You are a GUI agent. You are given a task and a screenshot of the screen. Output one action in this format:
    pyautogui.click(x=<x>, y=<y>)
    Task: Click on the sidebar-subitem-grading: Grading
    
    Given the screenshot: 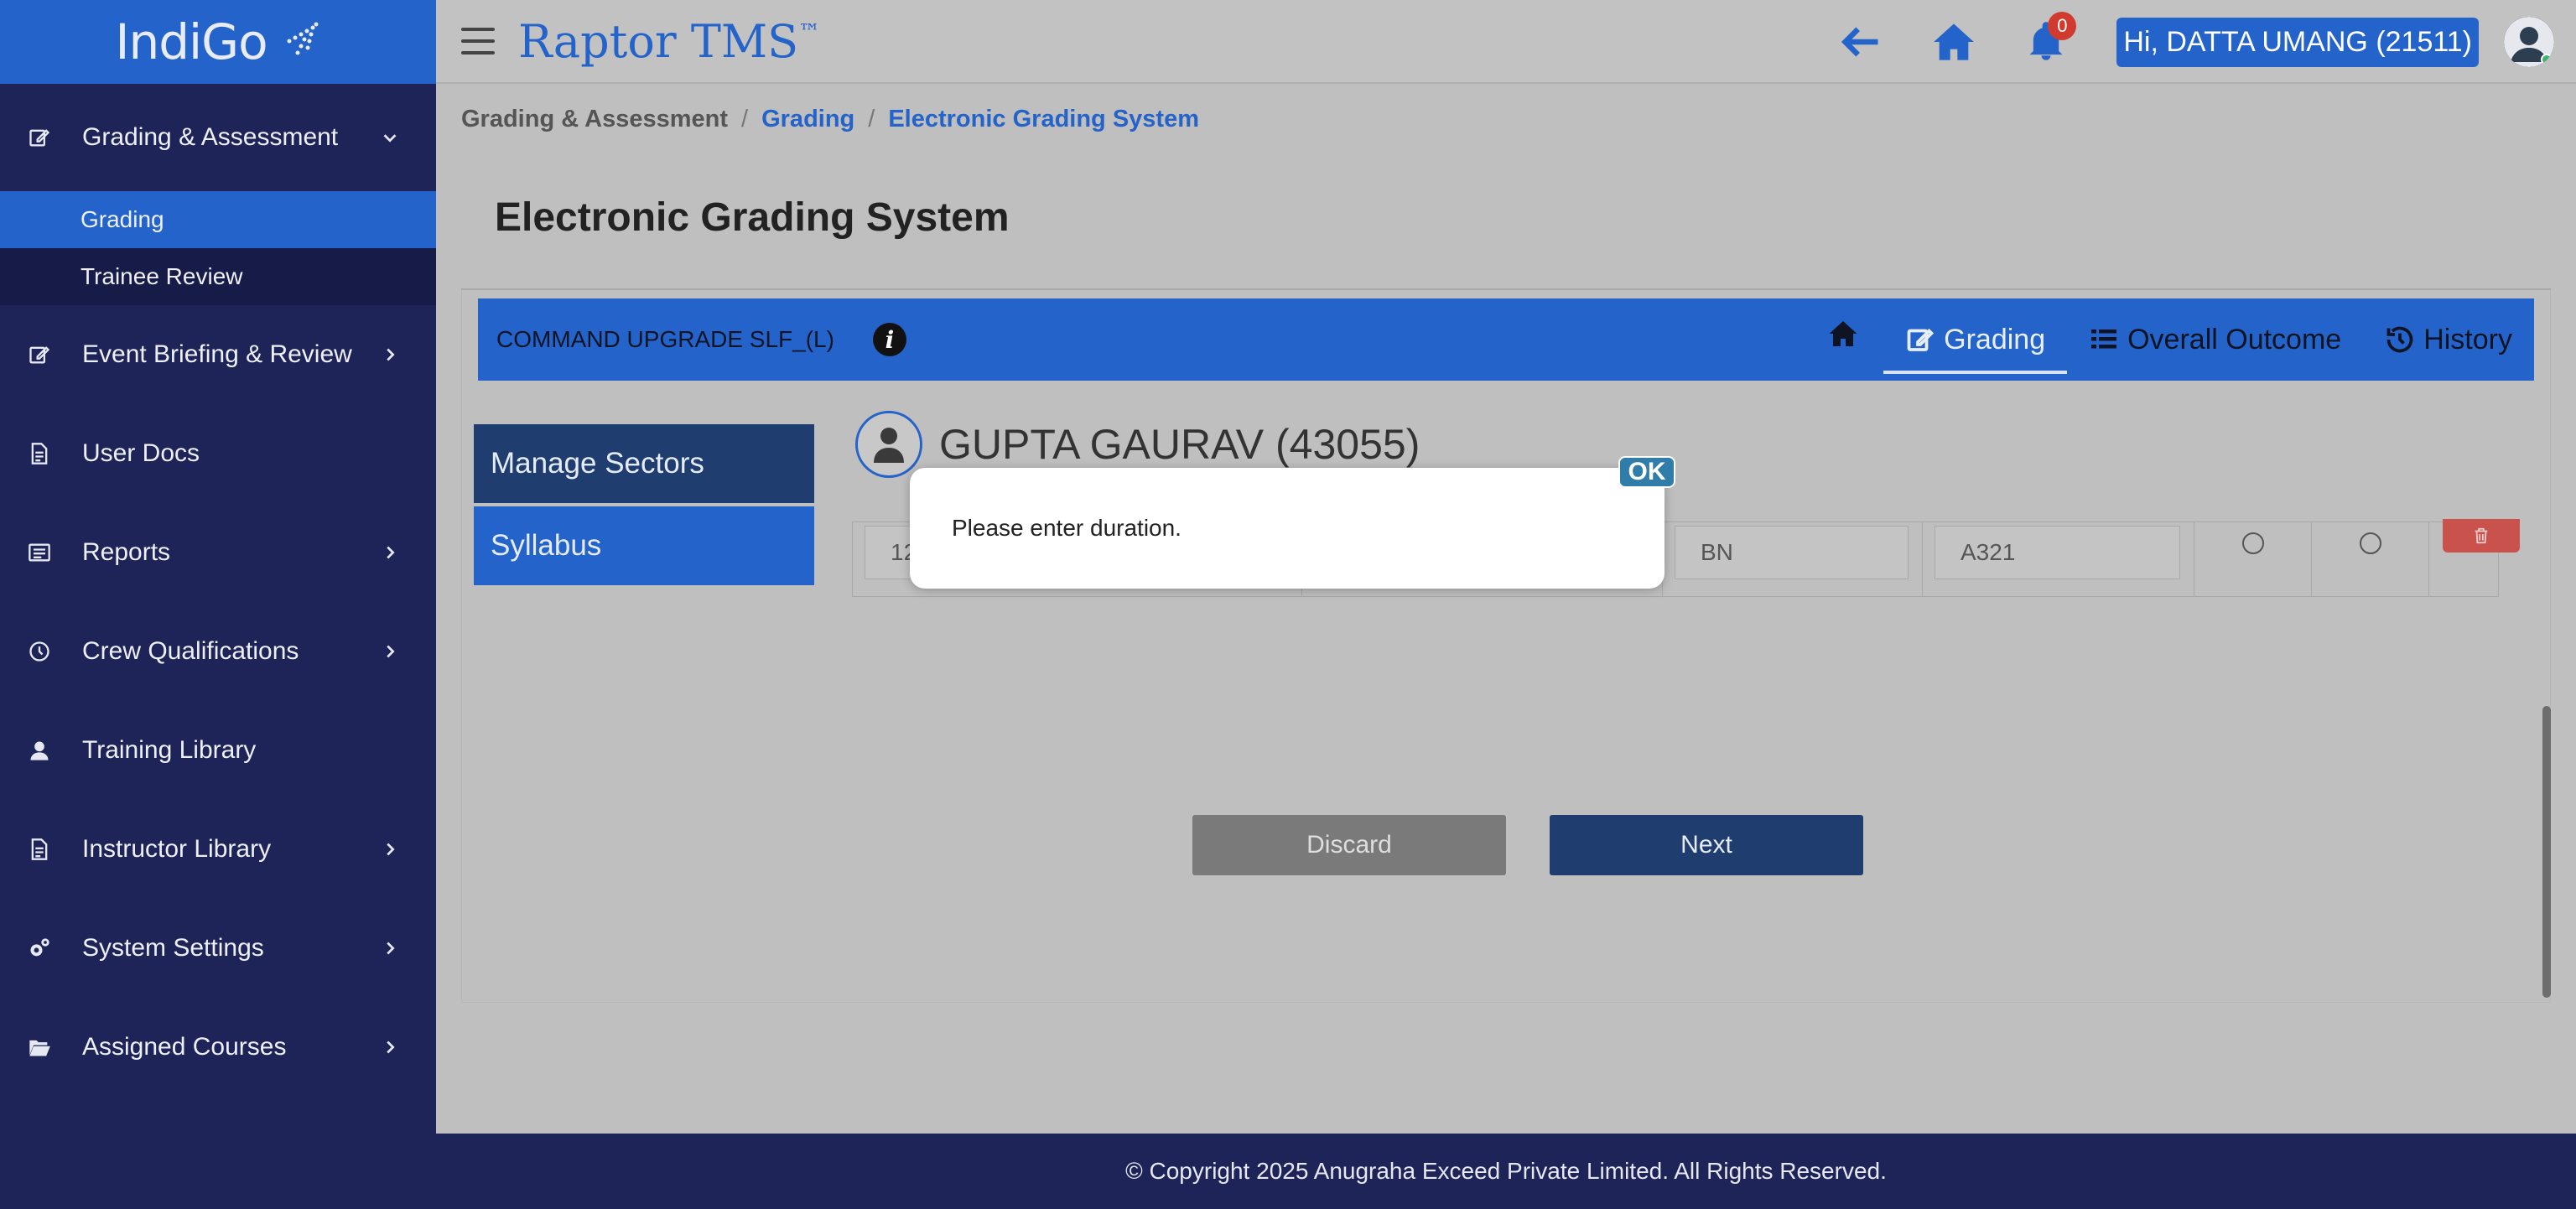 What is the action you would take?
    pyautogui.click(x=218, y=219)
    